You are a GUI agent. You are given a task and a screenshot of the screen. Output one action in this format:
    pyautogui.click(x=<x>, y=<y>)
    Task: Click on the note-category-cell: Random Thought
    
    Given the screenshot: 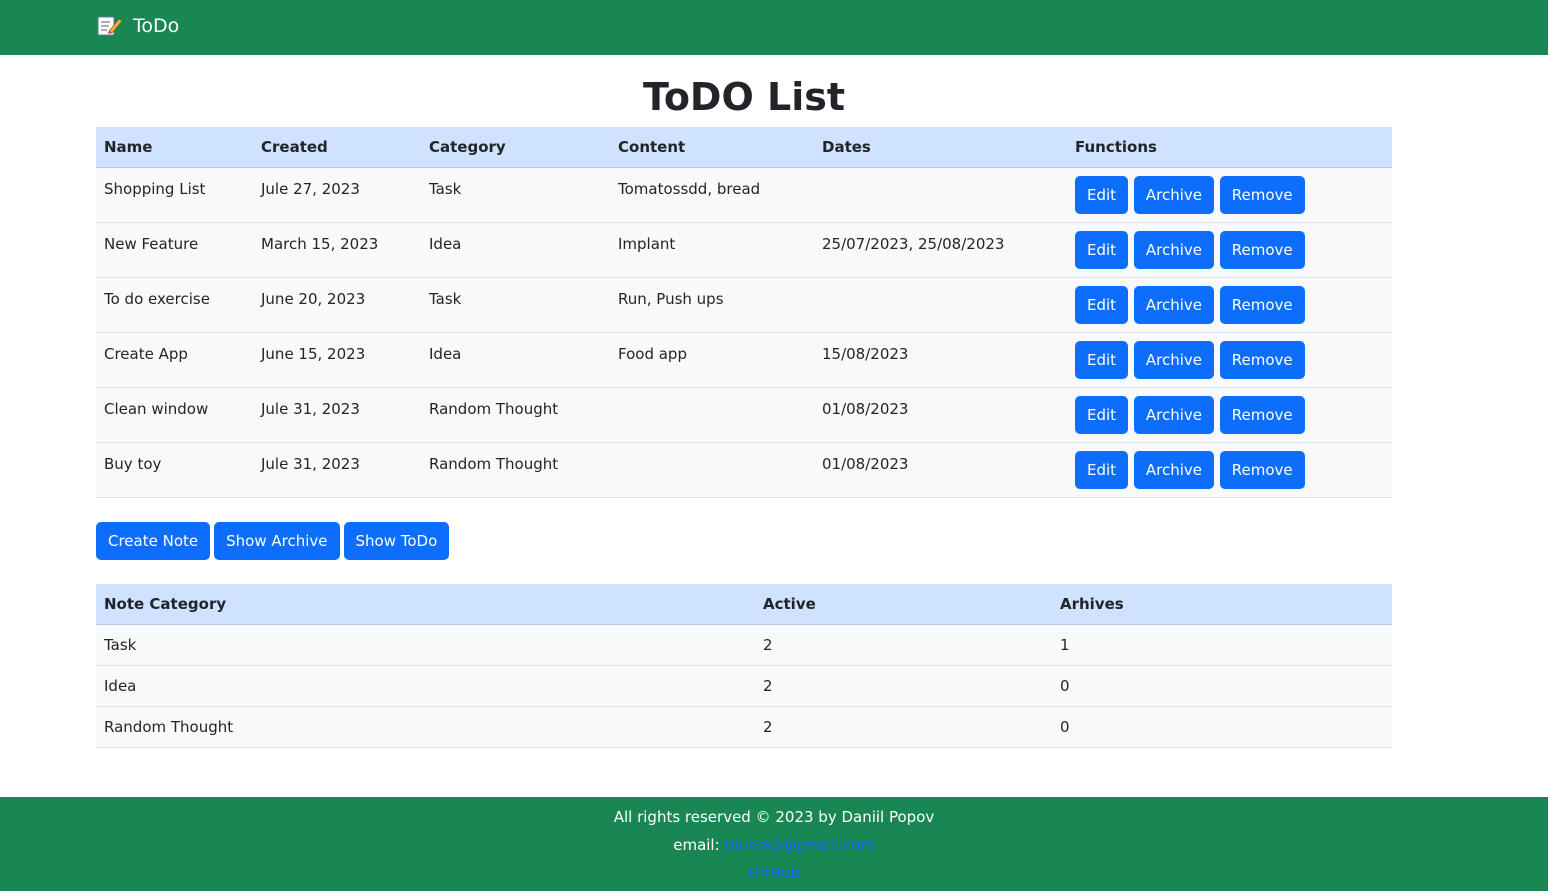 What is the action you would take?
    pyautogui.click(x=515, y=415)
    